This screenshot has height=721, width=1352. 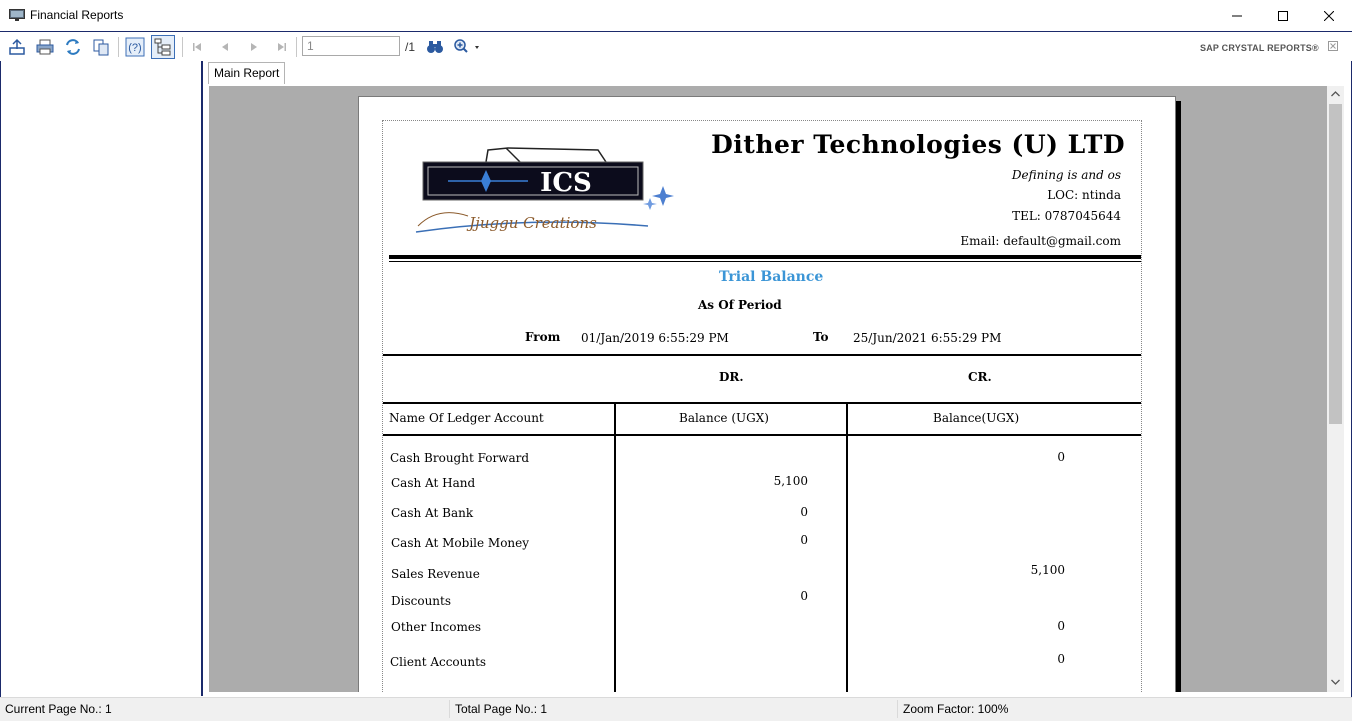 I want to click on close-button, so click(x=1329, y=15).